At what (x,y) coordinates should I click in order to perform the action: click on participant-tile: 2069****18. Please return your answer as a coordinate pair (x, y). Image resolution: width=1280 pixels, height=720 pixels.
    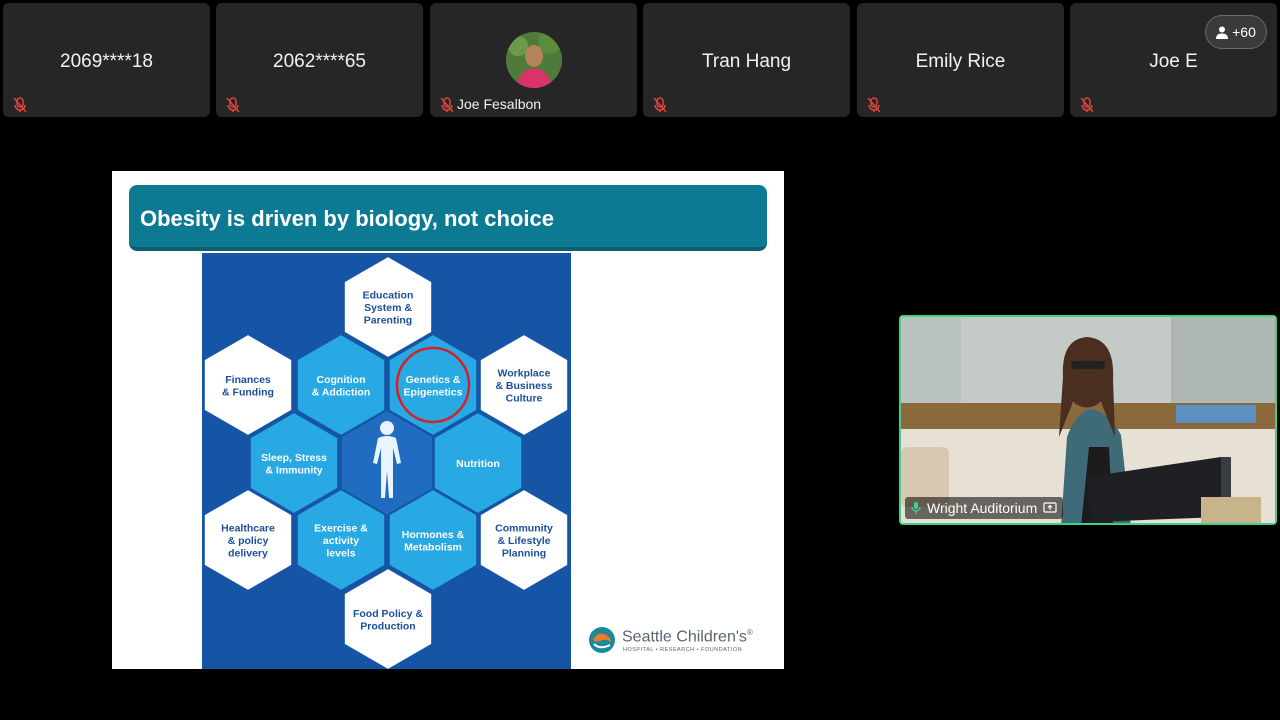
    Looking at the image, I should click on (106, 60).